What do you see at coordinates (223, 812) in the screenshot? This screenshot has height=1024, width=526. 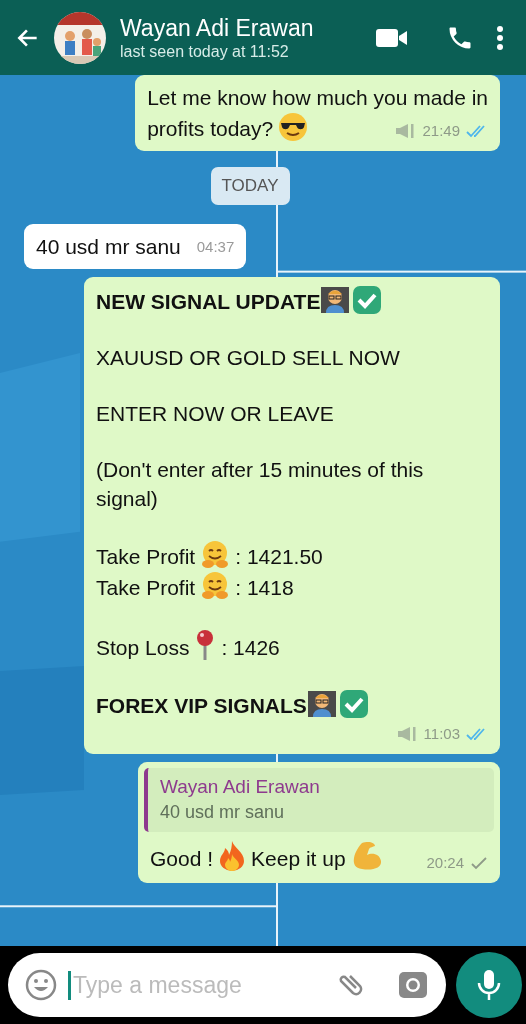 I see `quote-text: 40 usd mr sanu` at bounding box center [223, 812].